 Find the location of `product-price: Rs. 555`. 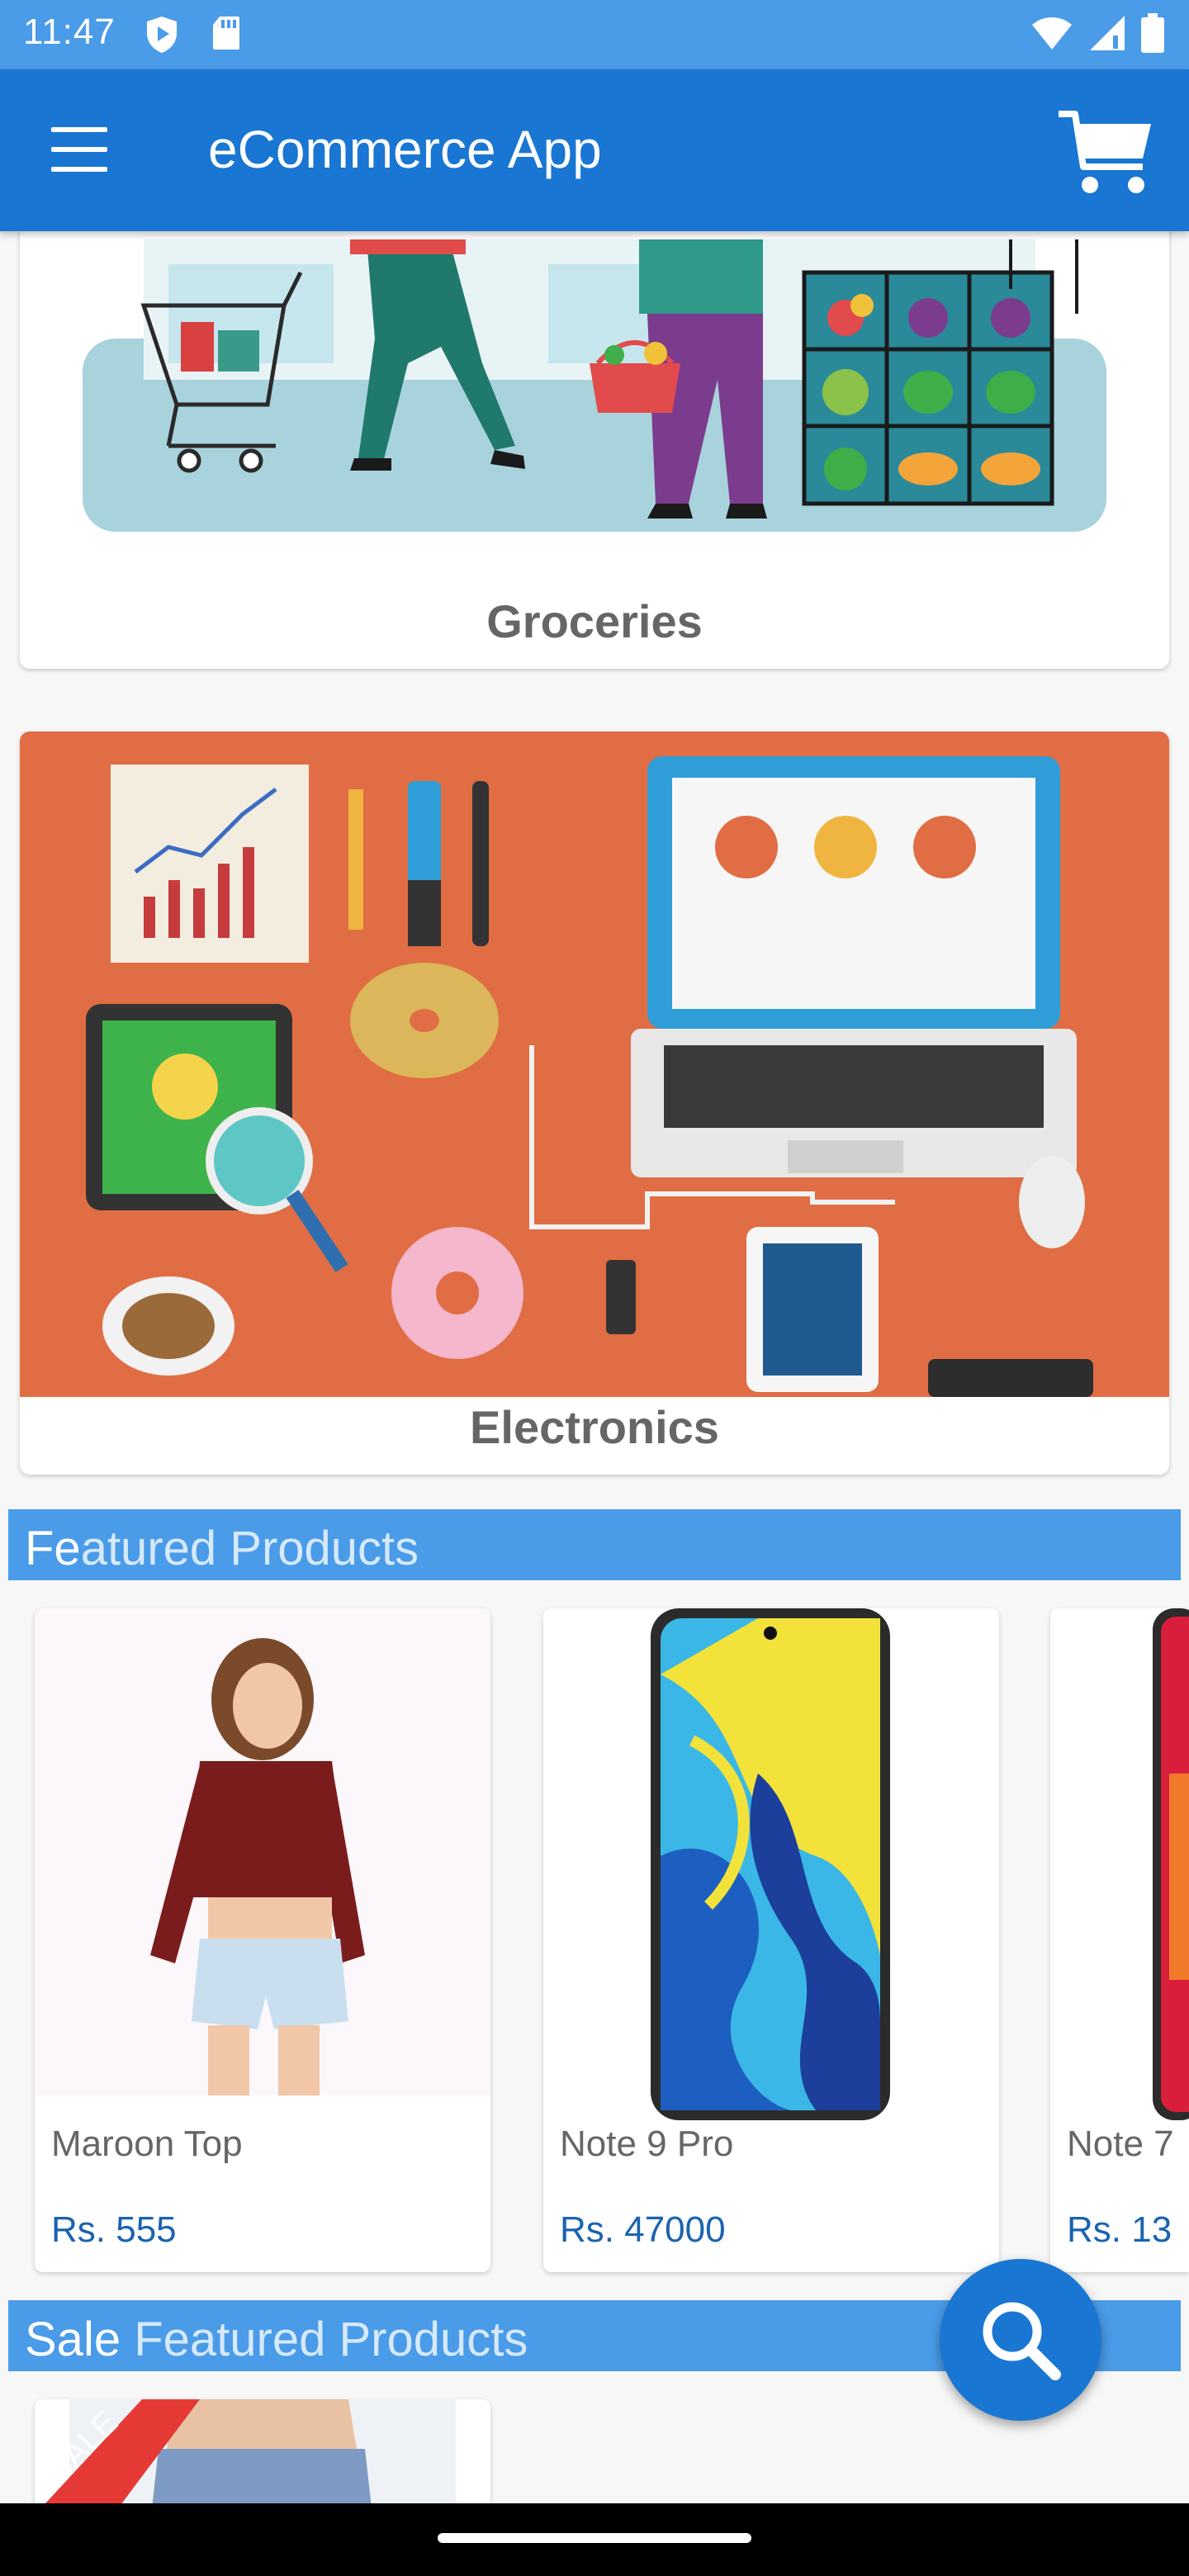

product-price: Rs. 555 is located at coordinates (114, 2229).